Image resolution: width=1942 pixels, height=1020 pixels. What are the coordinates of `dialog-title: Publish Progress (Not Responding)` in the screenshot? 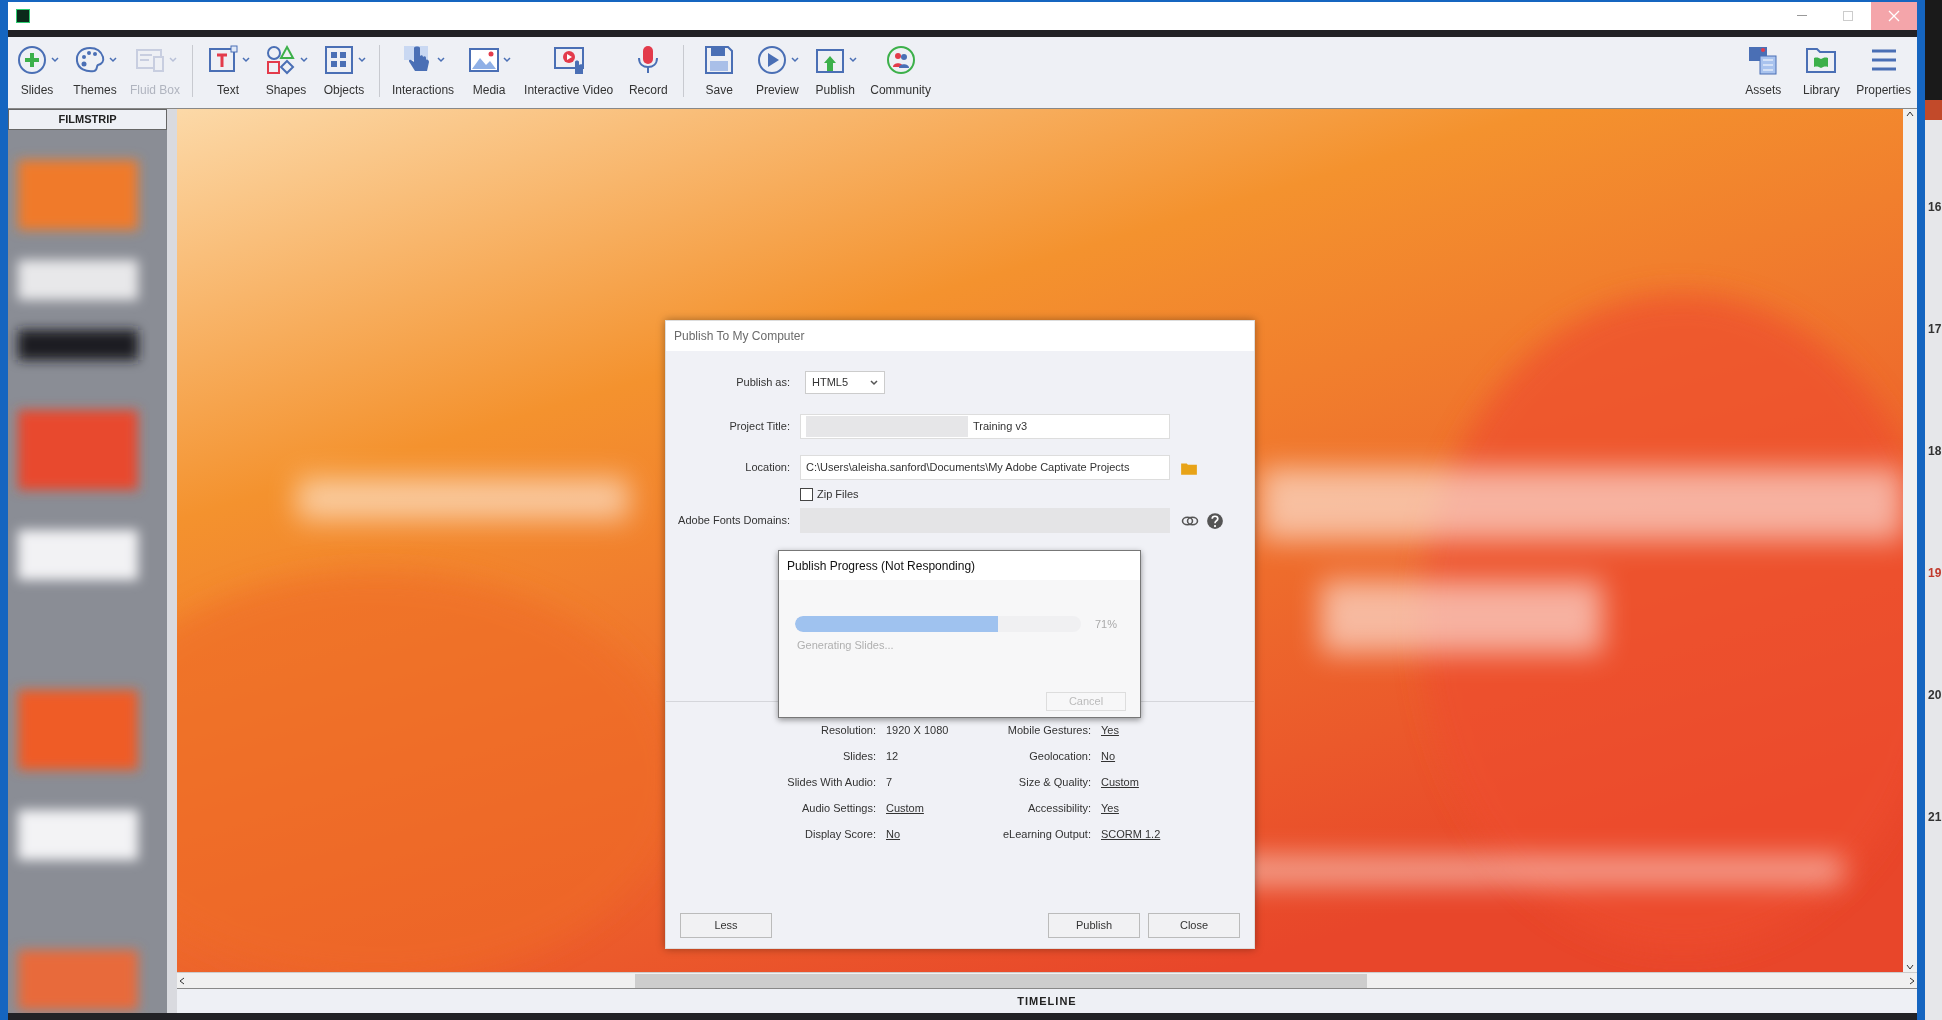 It's located at (881, 566).